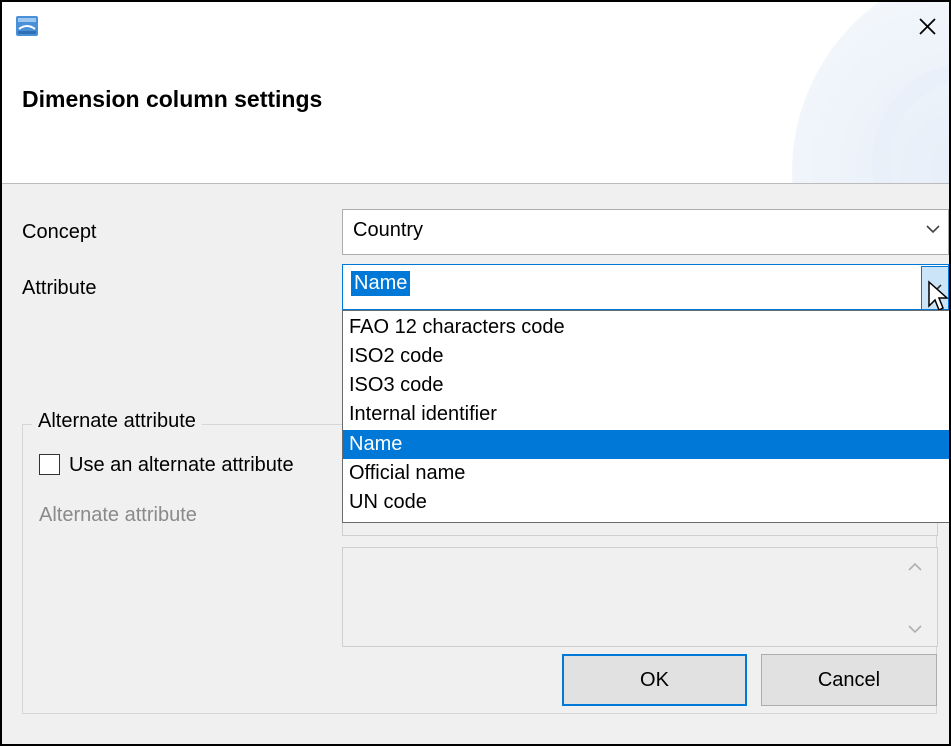 The width and height of the screenshot is (951, 746). Describe the element at coordinates (646, 444) in the screenshot. I see `dropdown-option-selected: Name` at that location.